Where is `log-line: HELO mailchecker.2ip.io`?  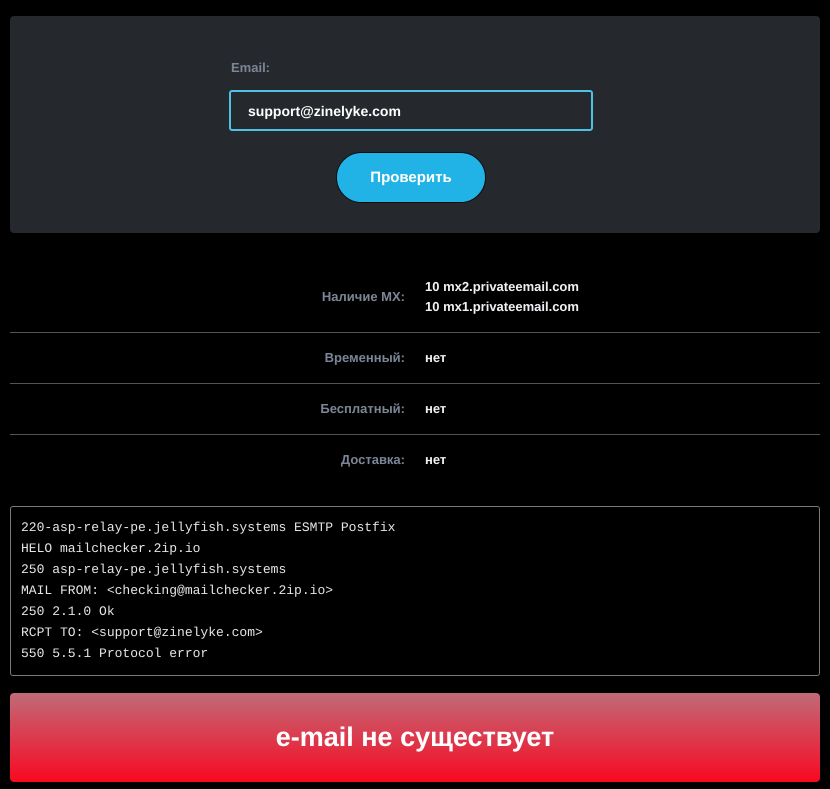 log-line: HELO mailchecker.2ip.io is located at coordinates (110, 549).